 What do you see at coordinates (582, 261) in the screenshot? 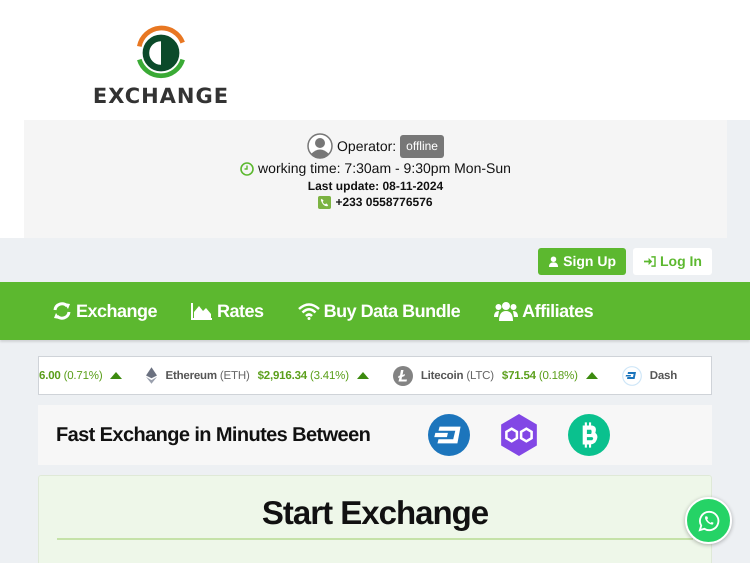
I see `sign-up-button: Sign Up` at bounding box center [582, 261].